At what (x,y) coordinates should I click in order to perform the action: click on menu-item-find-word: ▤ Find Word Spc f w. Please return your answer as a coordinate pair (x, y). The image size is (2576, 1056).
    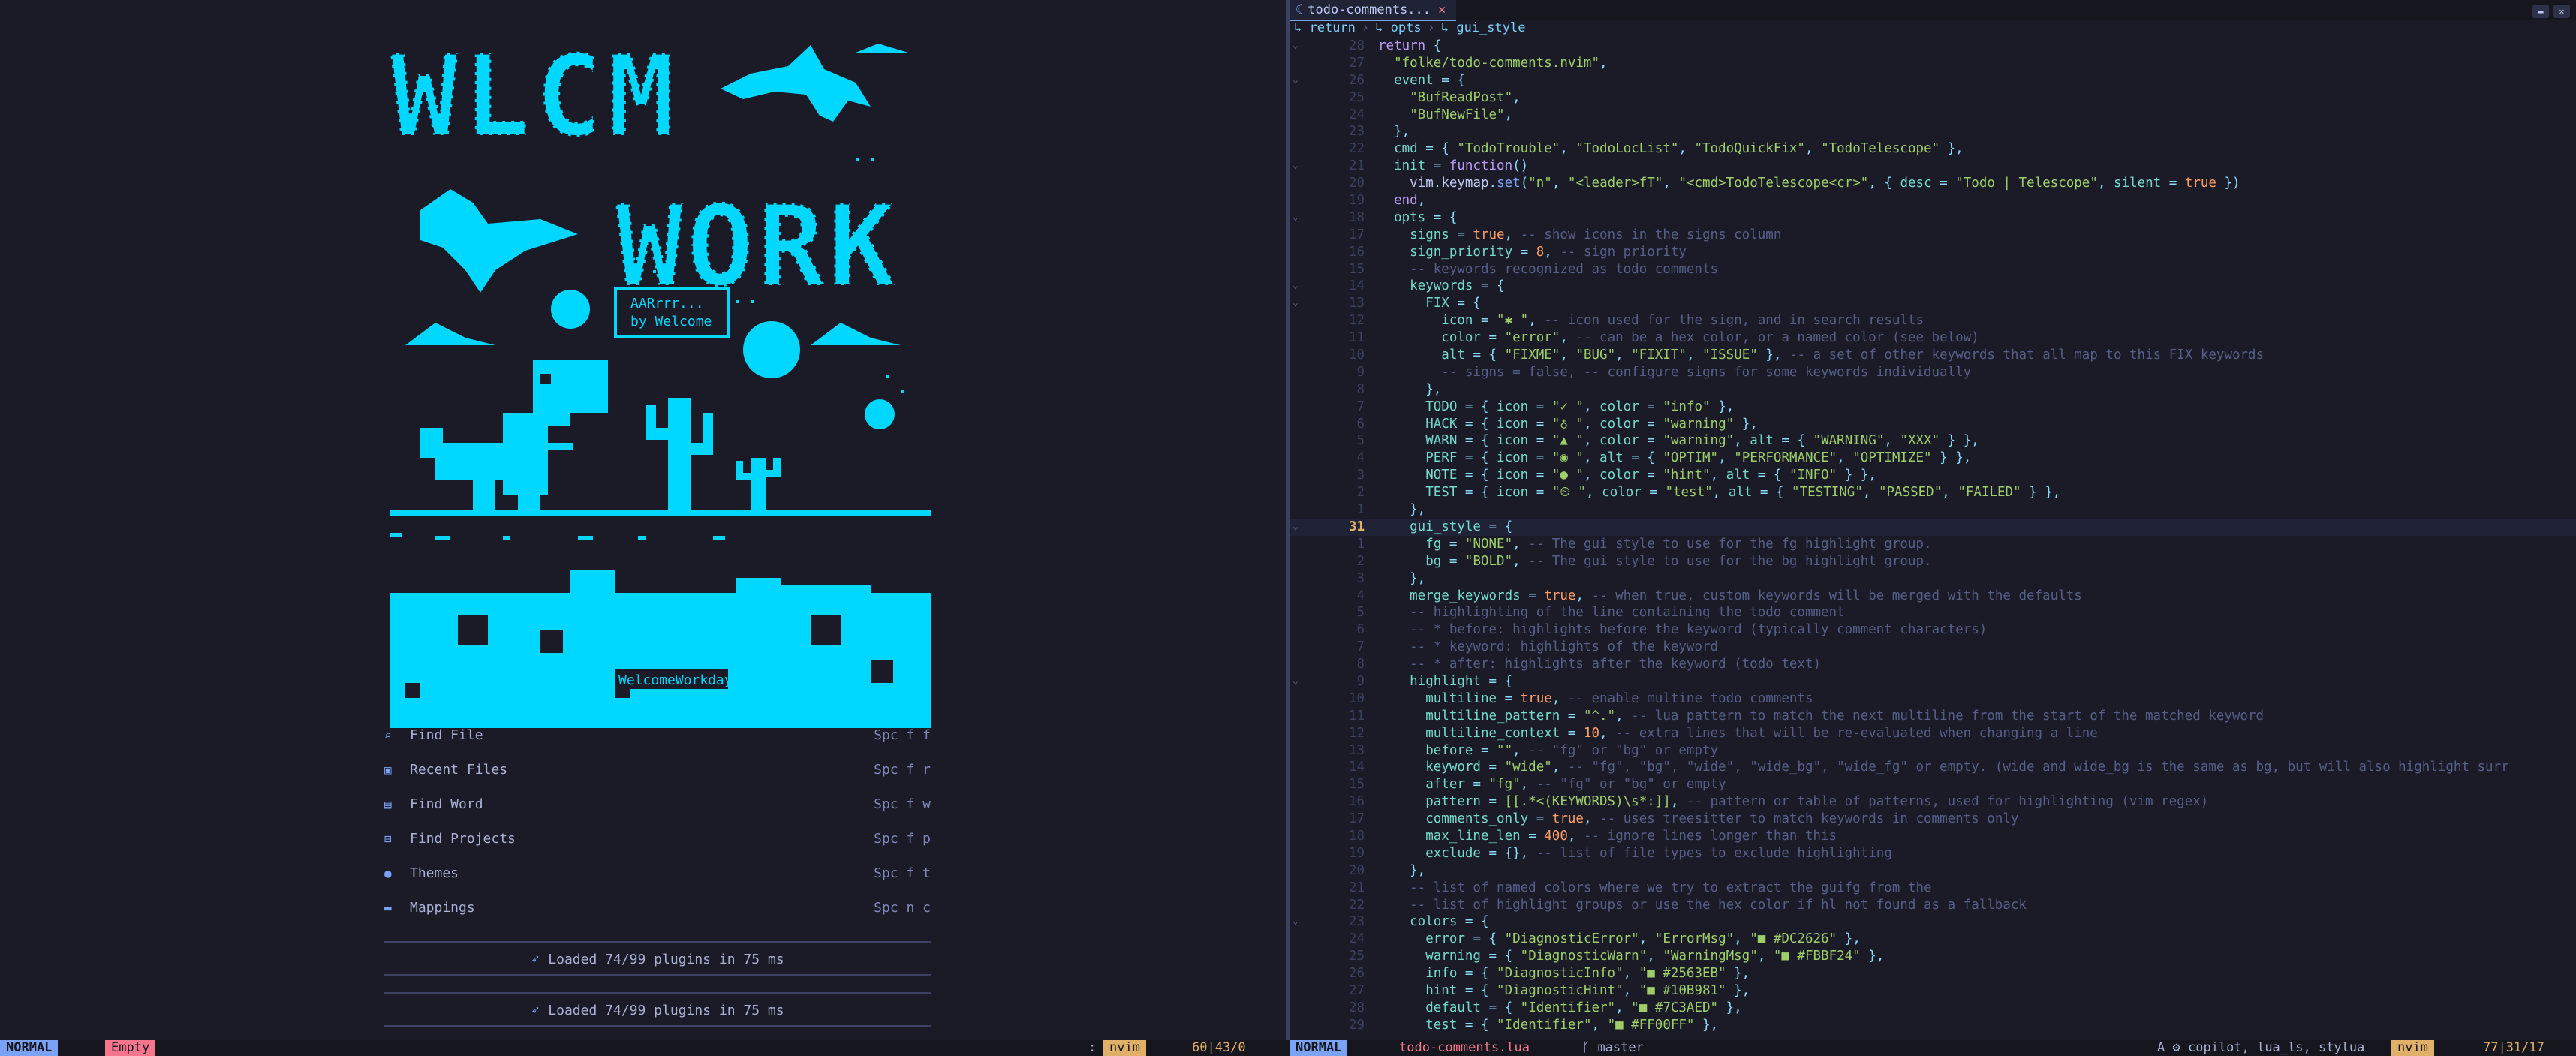
    Looking at the image, I should click on (657, 805).